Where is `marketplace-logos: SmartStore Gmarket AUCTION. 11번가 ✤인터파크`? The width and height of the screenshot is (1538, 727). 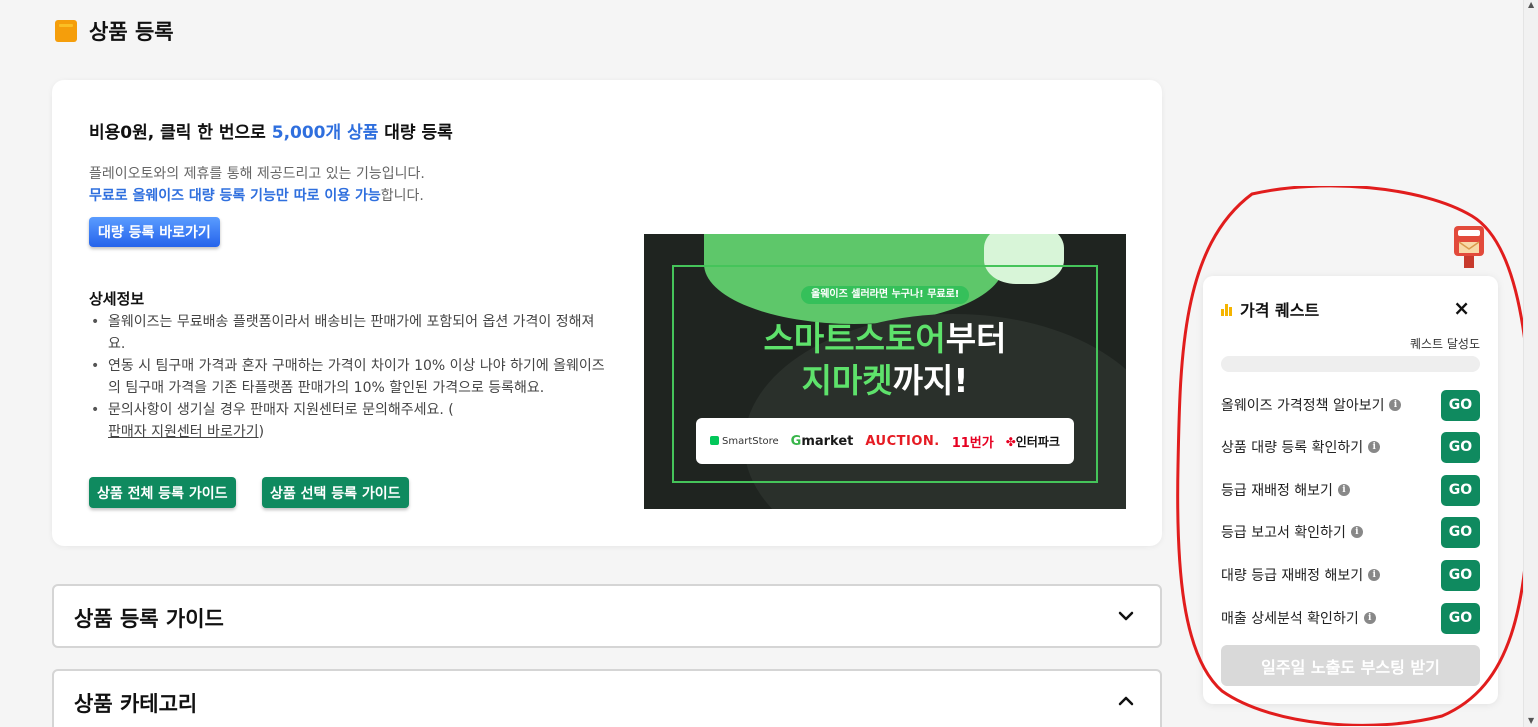
marketplace-logos: SmartStore Gmarket AUCTION. 11번가 ✤인터파크 is located at coordinates (885, 441).